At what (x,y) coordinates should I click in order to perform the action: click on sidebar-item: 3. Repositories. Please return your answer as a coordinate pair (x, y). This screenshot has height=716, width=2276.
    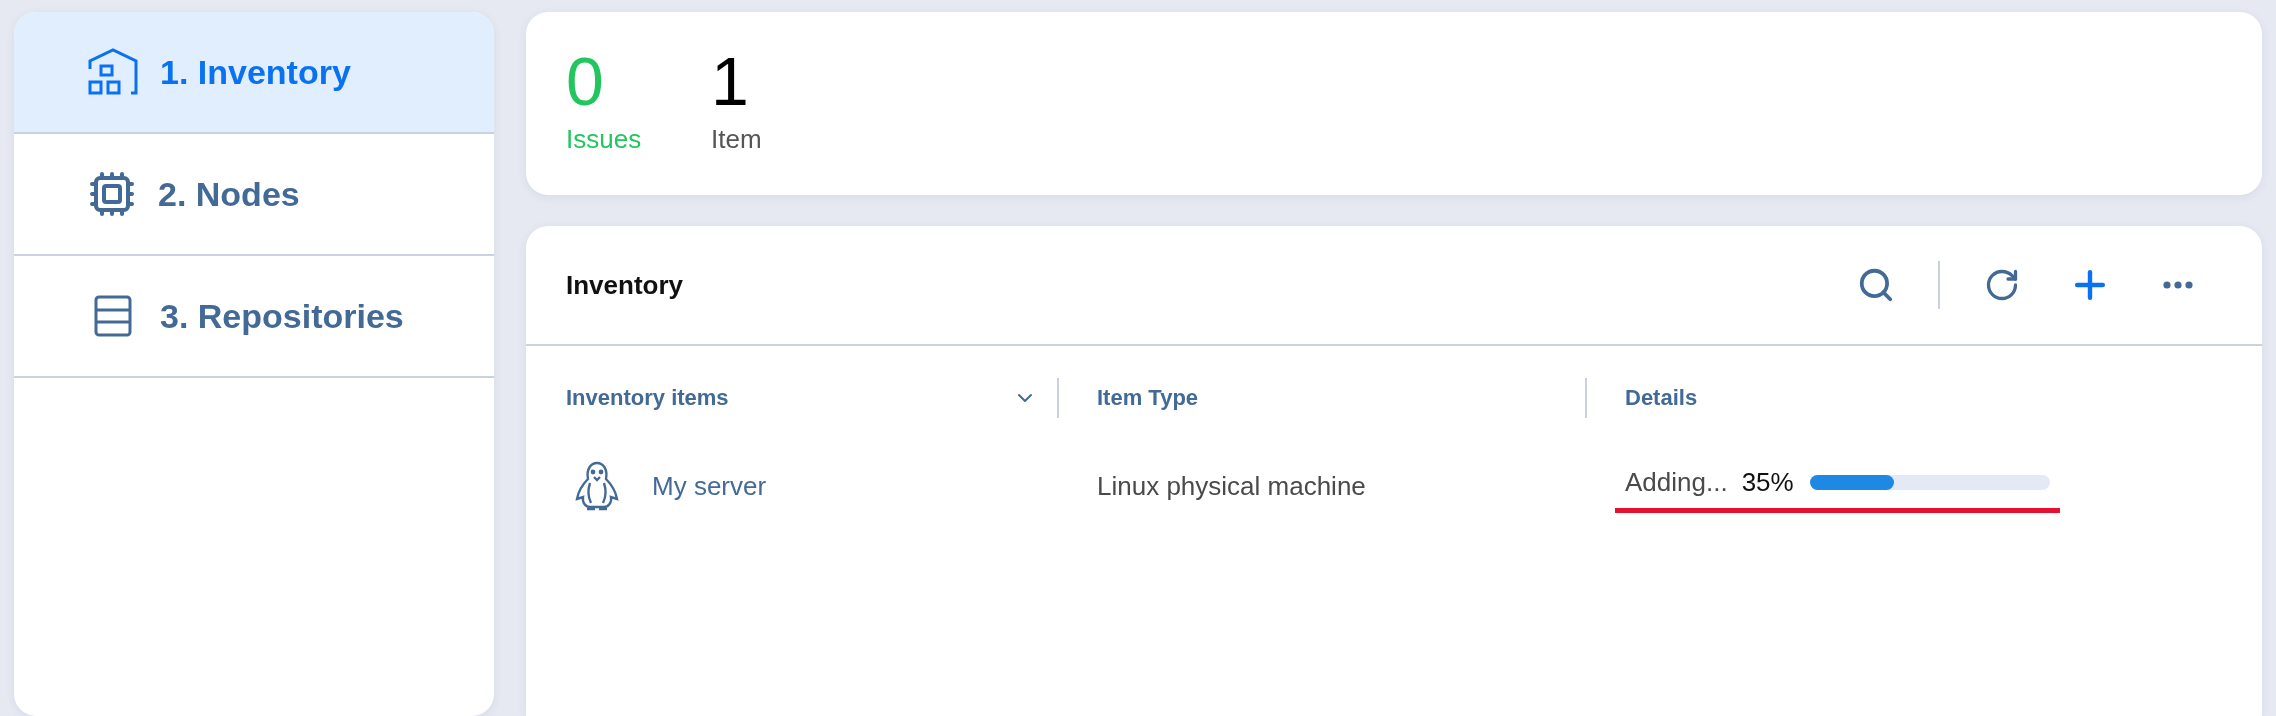
    Looking at the image, I should click on (254, 317).